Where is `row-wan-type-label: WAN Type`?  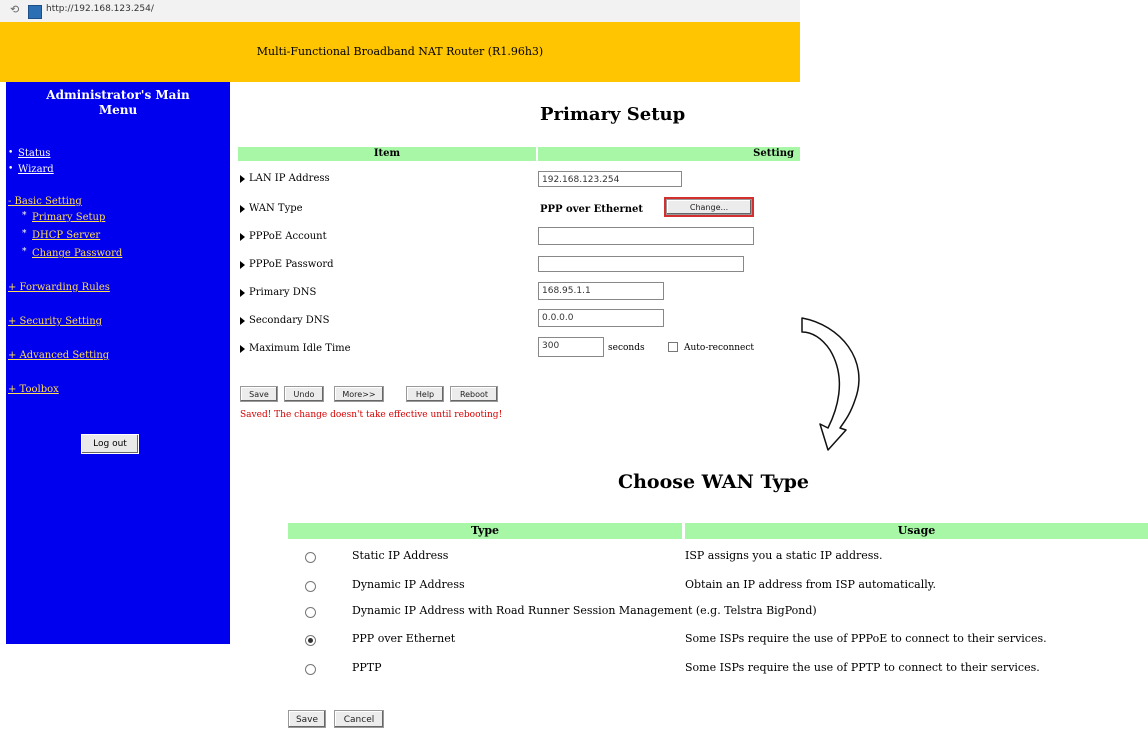
row-wan-type-label: WAN Type is located at coordinates (271, 208).